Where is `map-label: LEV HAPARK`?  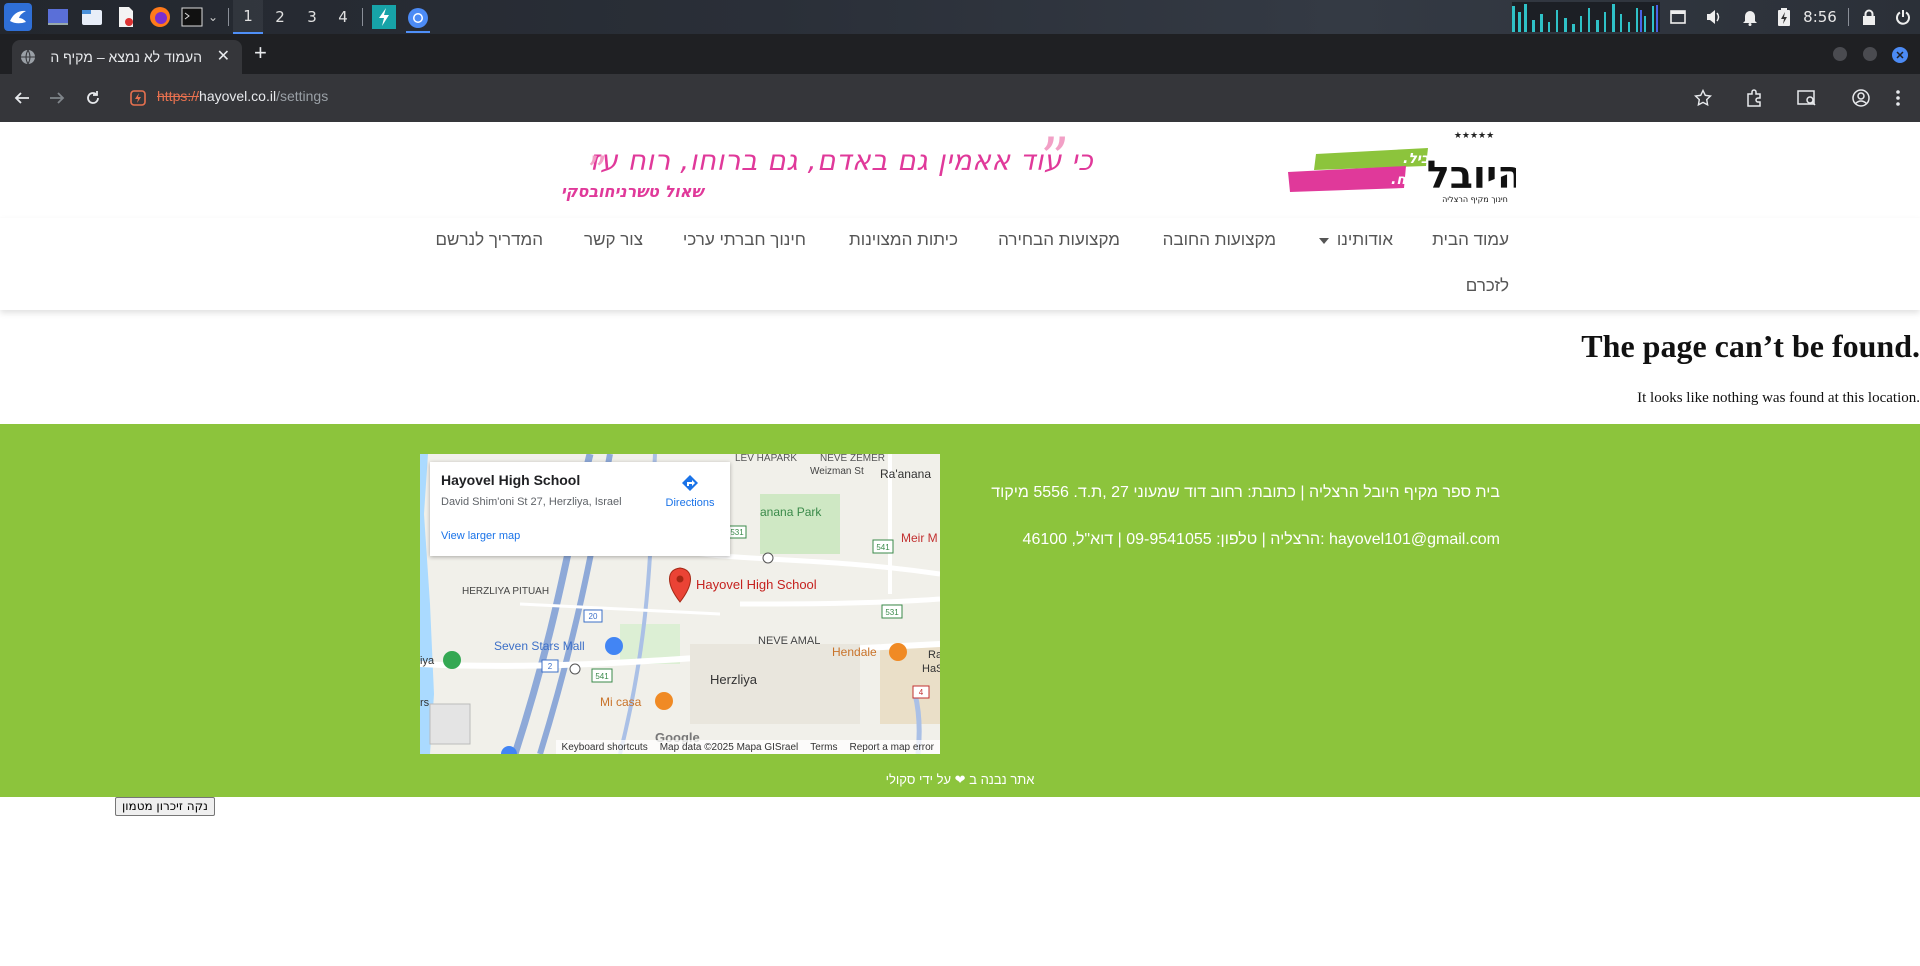
map-label: LEV HAPARK is located at coordinates (766, 459).